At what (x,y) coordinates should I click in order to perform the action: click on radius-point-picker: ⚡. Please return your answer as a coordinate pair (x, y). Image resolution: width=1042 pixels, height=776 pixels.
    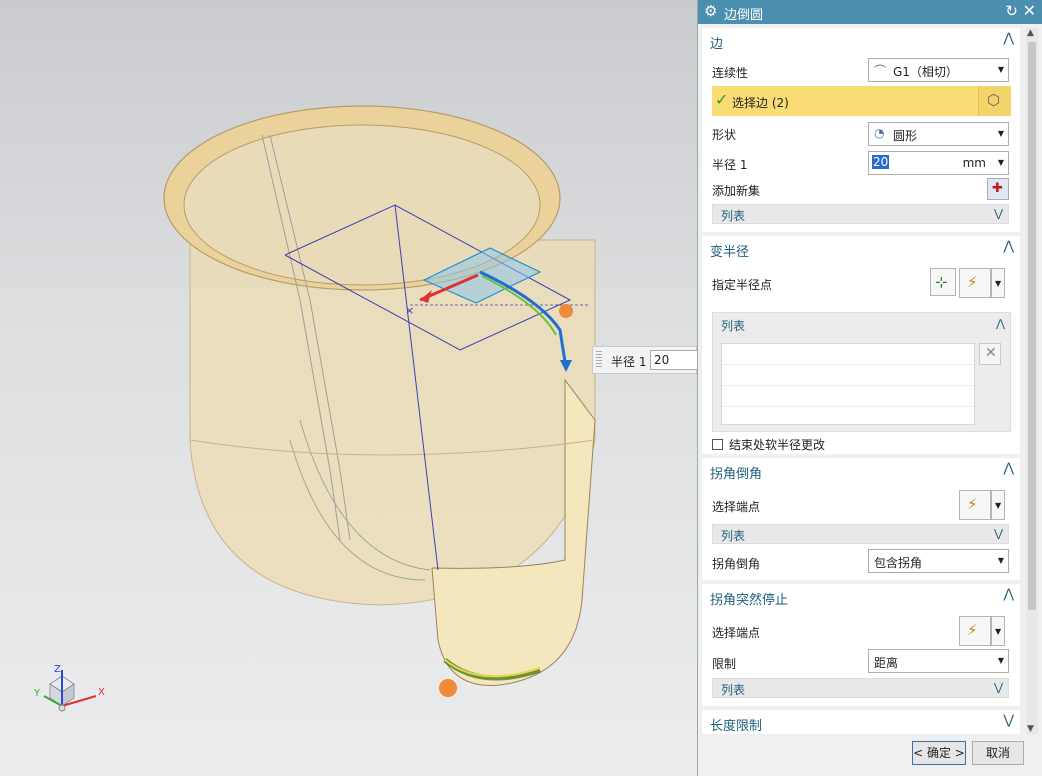
    Looking at the image, I should click on (975, 283).